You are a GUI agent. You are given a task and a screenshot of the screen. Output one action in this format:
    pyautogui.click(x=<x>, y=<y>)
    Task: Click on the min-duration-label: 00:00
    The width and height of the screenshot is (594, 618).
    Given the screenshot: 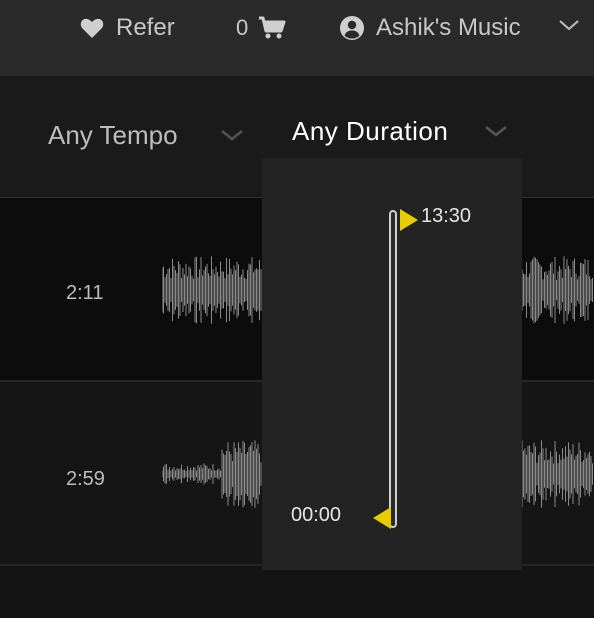 What is the action you would take?
    pyautogui.click(x=316, y=515)
    